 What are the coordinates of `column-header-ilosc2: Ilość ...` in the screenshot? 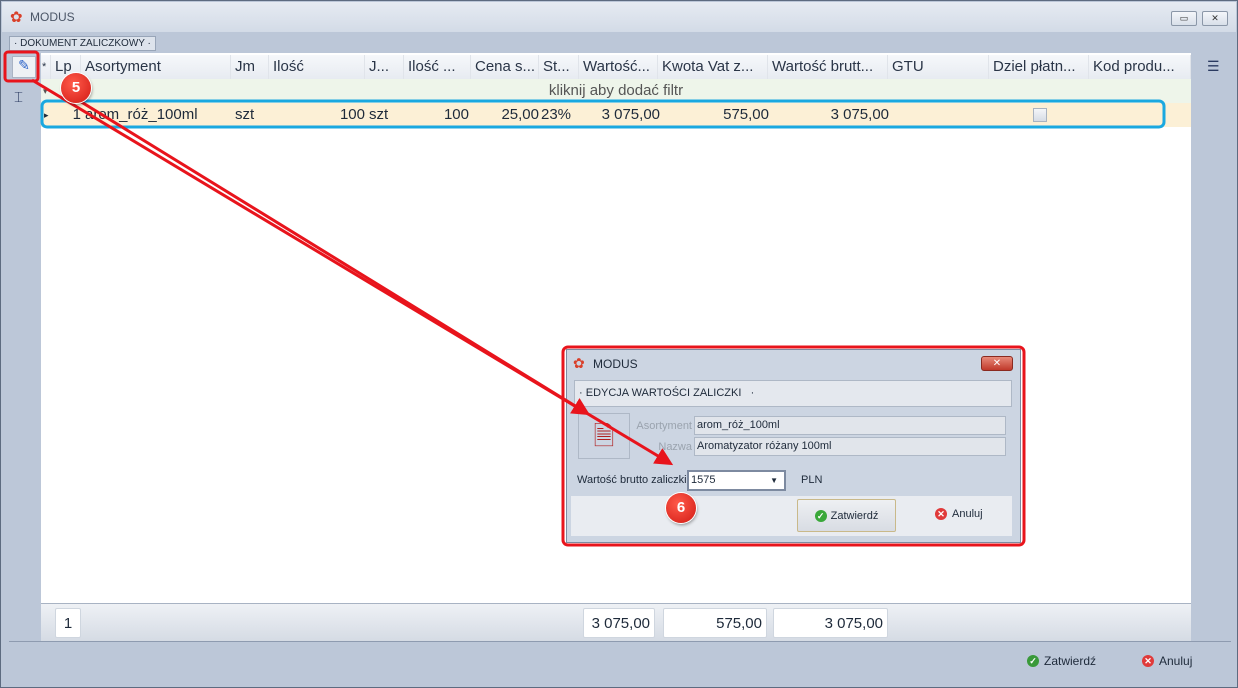 It's located at (437, 67).